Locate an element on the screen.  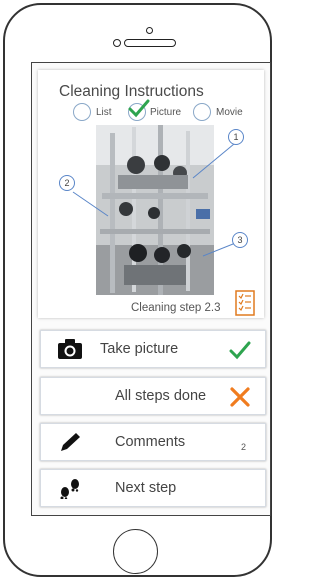
pen-icon is located at coordinates (70, 442).